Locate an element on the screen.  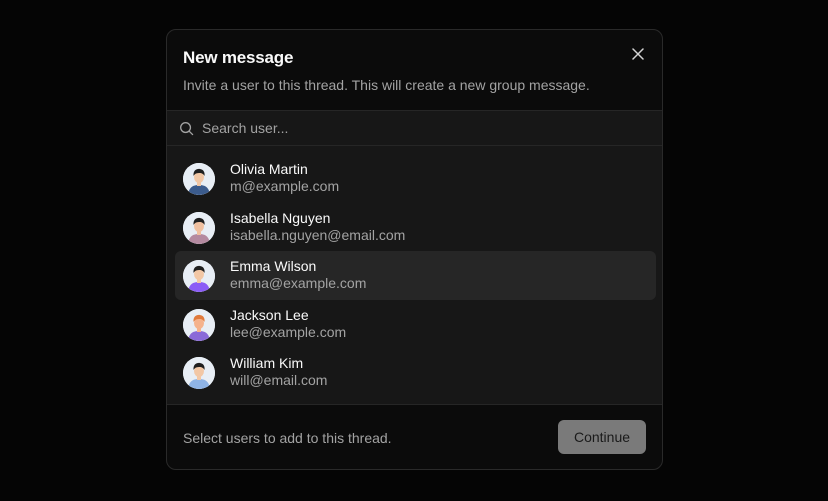
user-name: Isabella Nguyen is located at coordinates (280, 217).